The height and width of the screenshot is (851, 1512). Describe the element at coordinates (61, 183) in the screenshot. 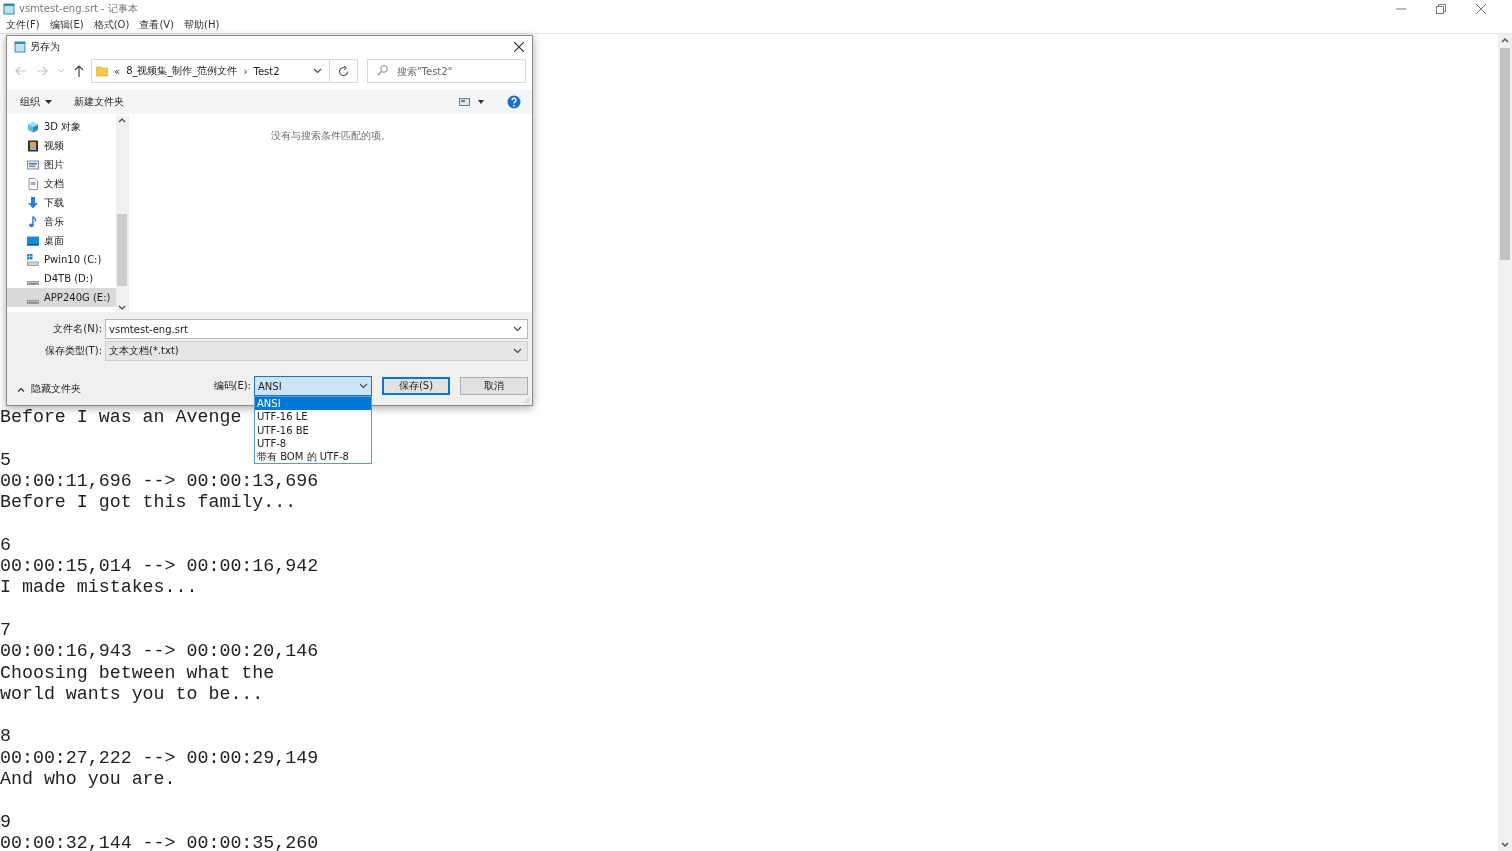

I see `nav-item: 文档` at that location.